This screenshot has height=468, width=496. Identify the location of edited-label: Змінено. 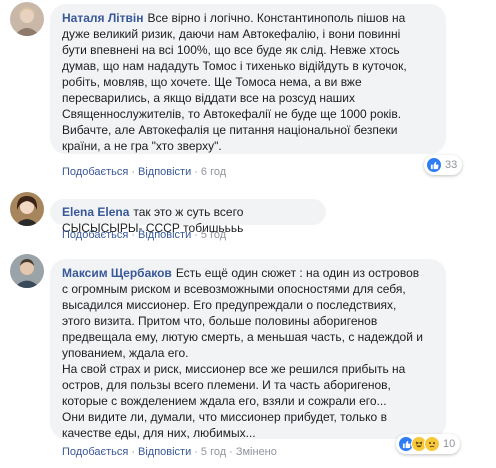
(256, 452).